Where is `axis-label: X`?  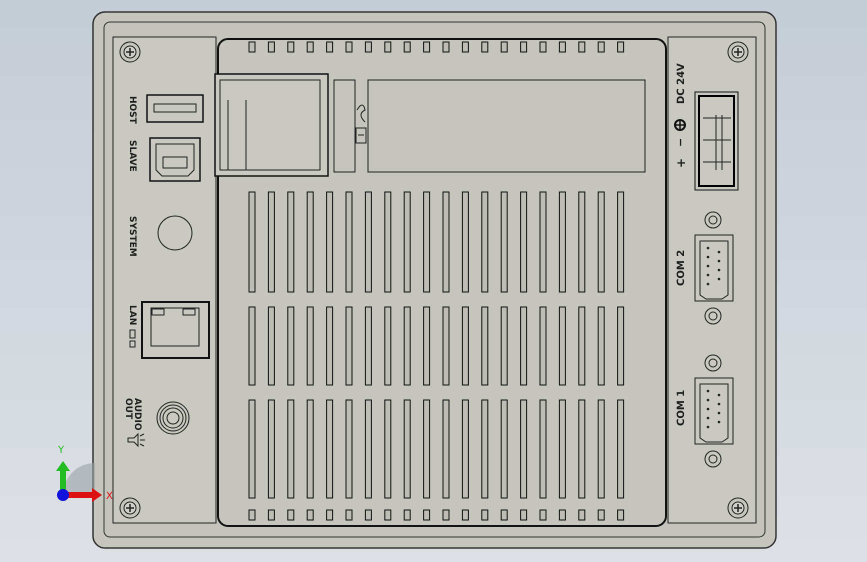 axis-label: X is located at coordinates (109, 496).